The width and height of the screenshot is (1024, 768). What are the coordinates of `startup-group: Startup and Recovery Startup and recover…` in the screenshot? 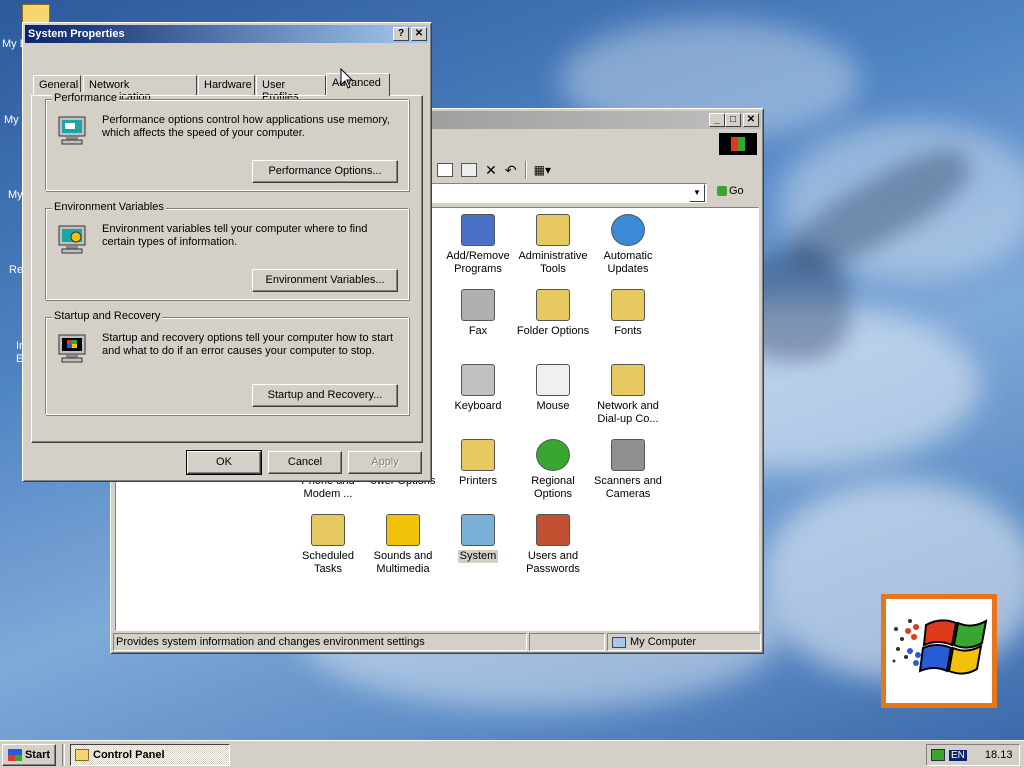 It's located at (227, 362).